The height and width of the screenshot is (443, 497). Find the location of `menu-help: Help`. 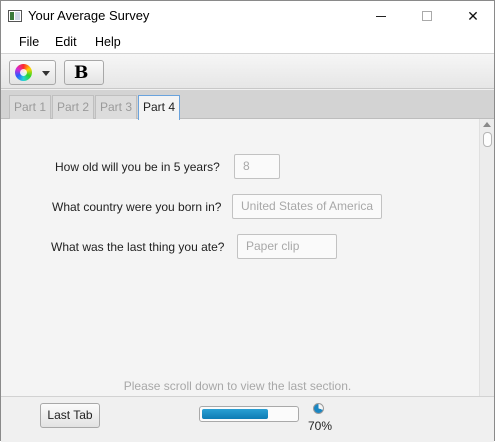

menu-help: Help is located at coordinates (108, 42).